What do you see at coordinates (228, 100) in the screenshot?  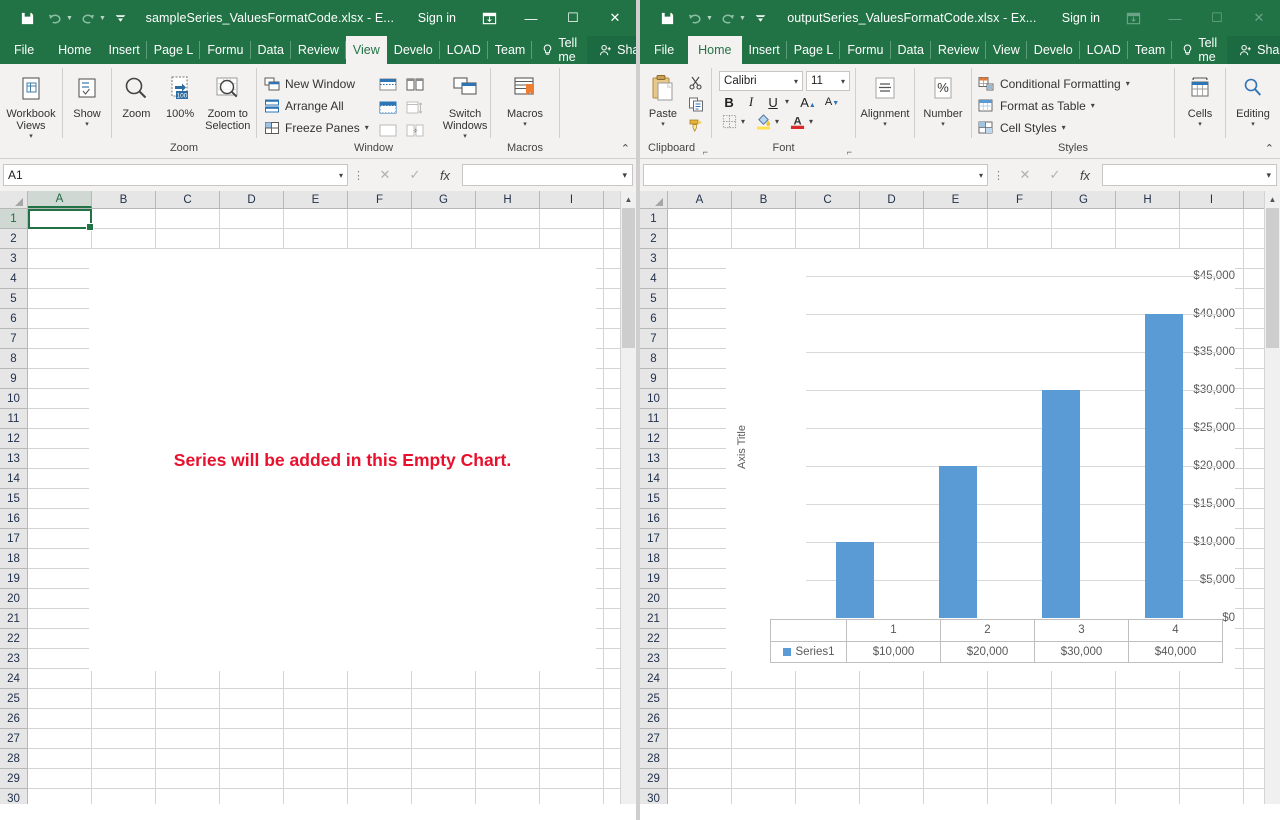 I see `zoom-to-selection-button: Zoom to Selection` at bounding box center [228, 100].